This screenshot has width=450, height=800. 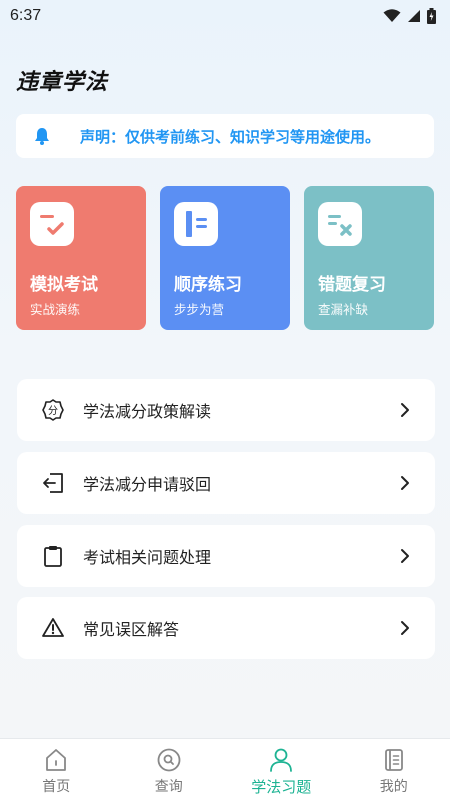 I want to click on bell-icon, so click(x=42, y=136).